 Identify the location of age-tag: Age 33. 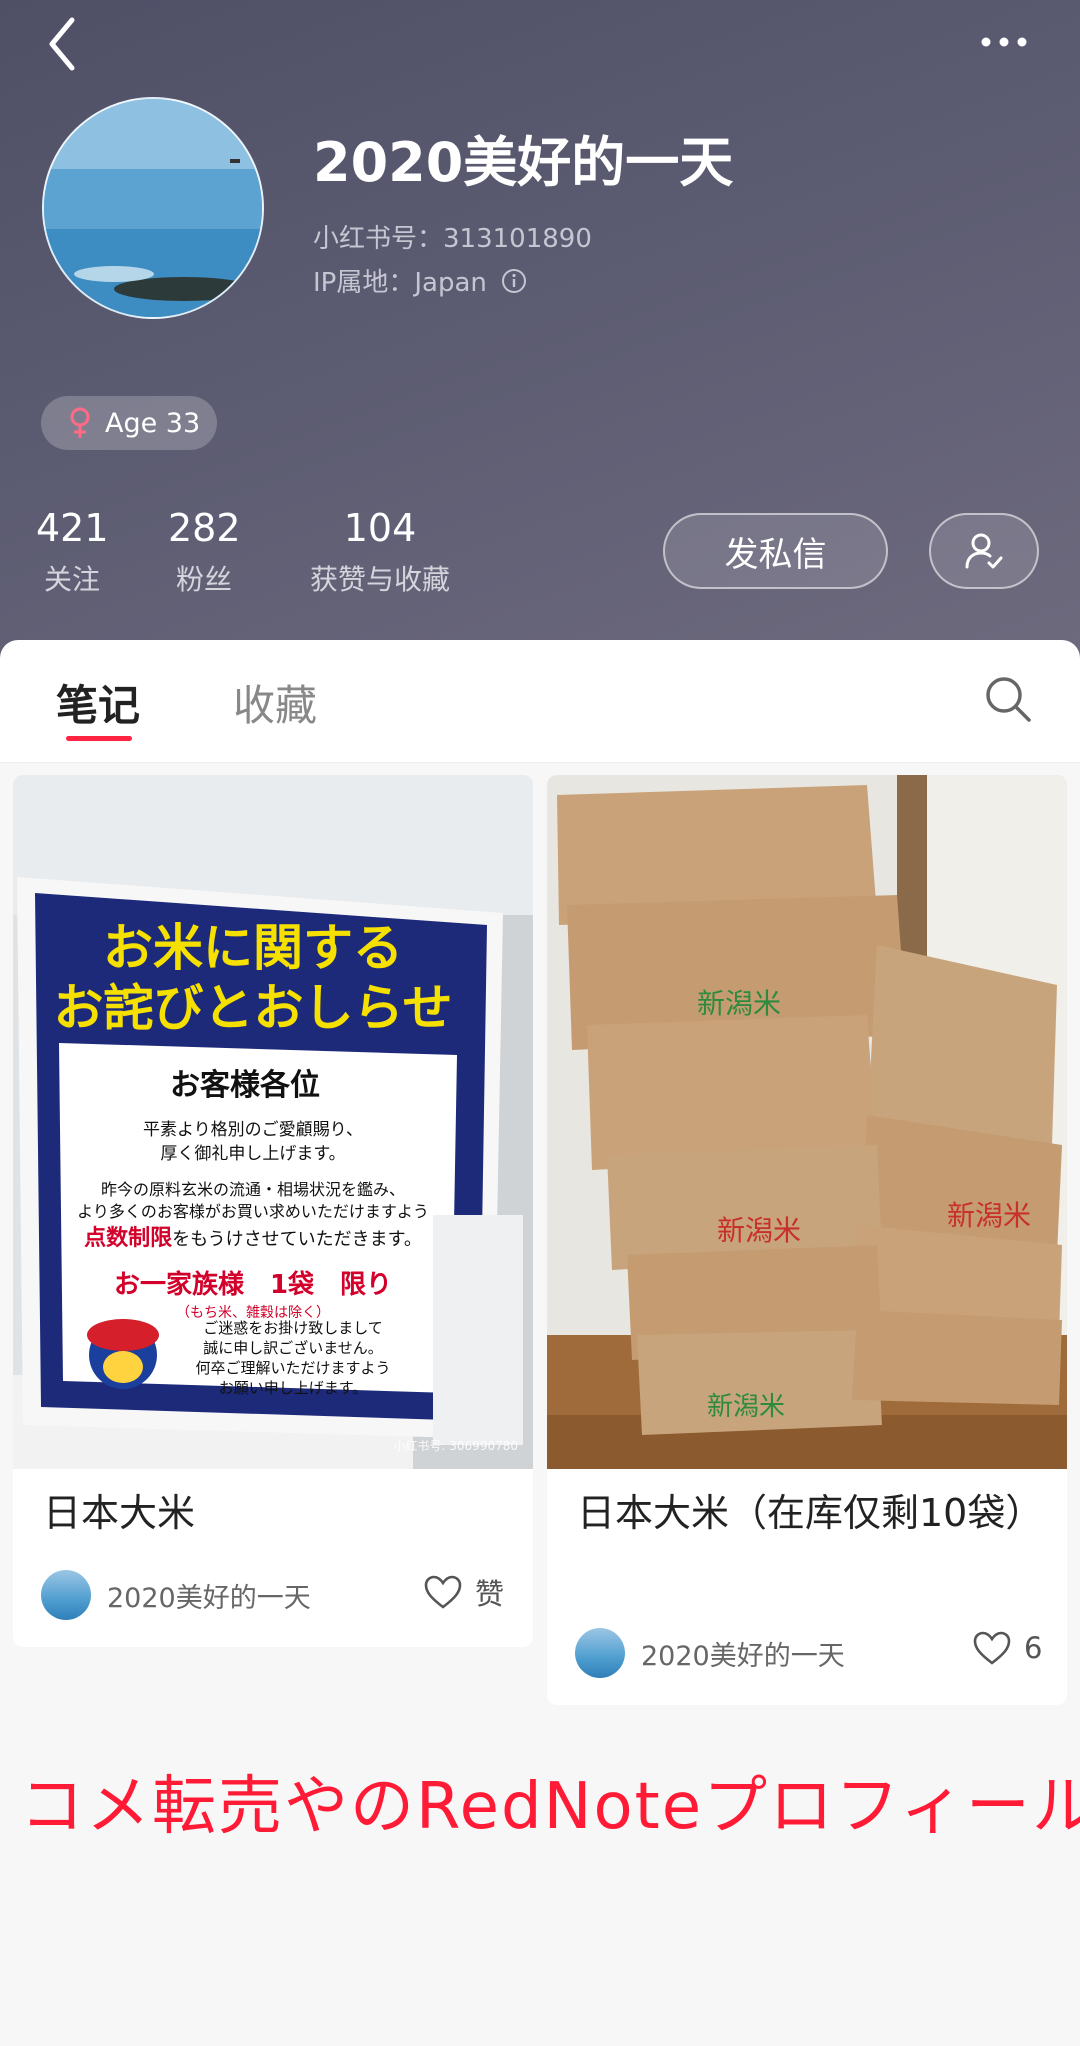
(129, 423).